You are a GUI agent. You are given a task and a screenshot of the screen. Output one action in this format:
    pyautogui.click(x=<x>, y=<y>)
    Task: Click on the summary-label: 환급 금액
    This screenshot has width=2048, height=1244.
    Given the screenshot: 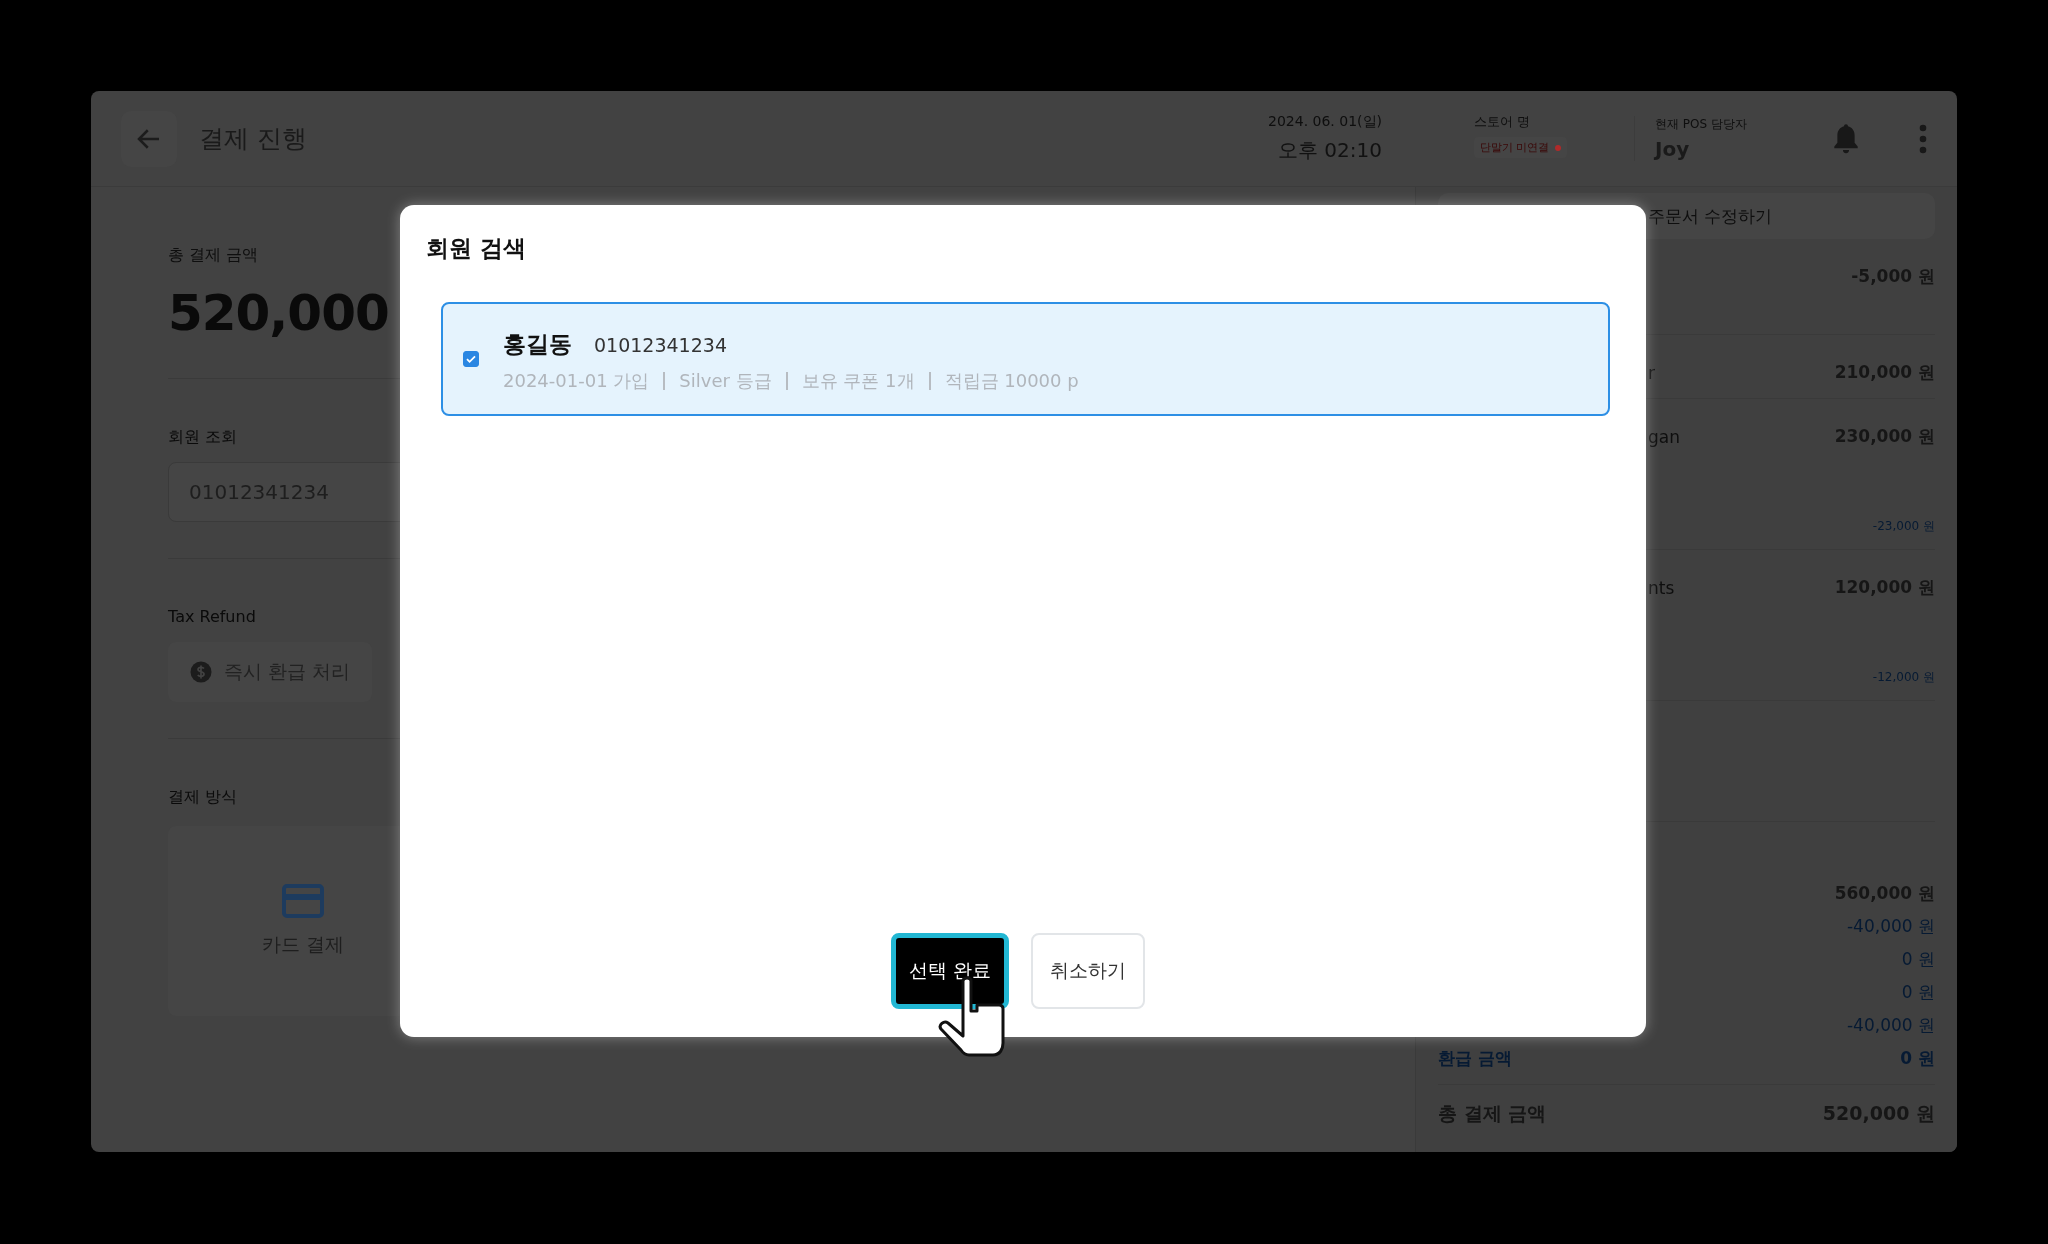 What is the action you would take?
    pyautogui.click(x=1475, y=1058)
    